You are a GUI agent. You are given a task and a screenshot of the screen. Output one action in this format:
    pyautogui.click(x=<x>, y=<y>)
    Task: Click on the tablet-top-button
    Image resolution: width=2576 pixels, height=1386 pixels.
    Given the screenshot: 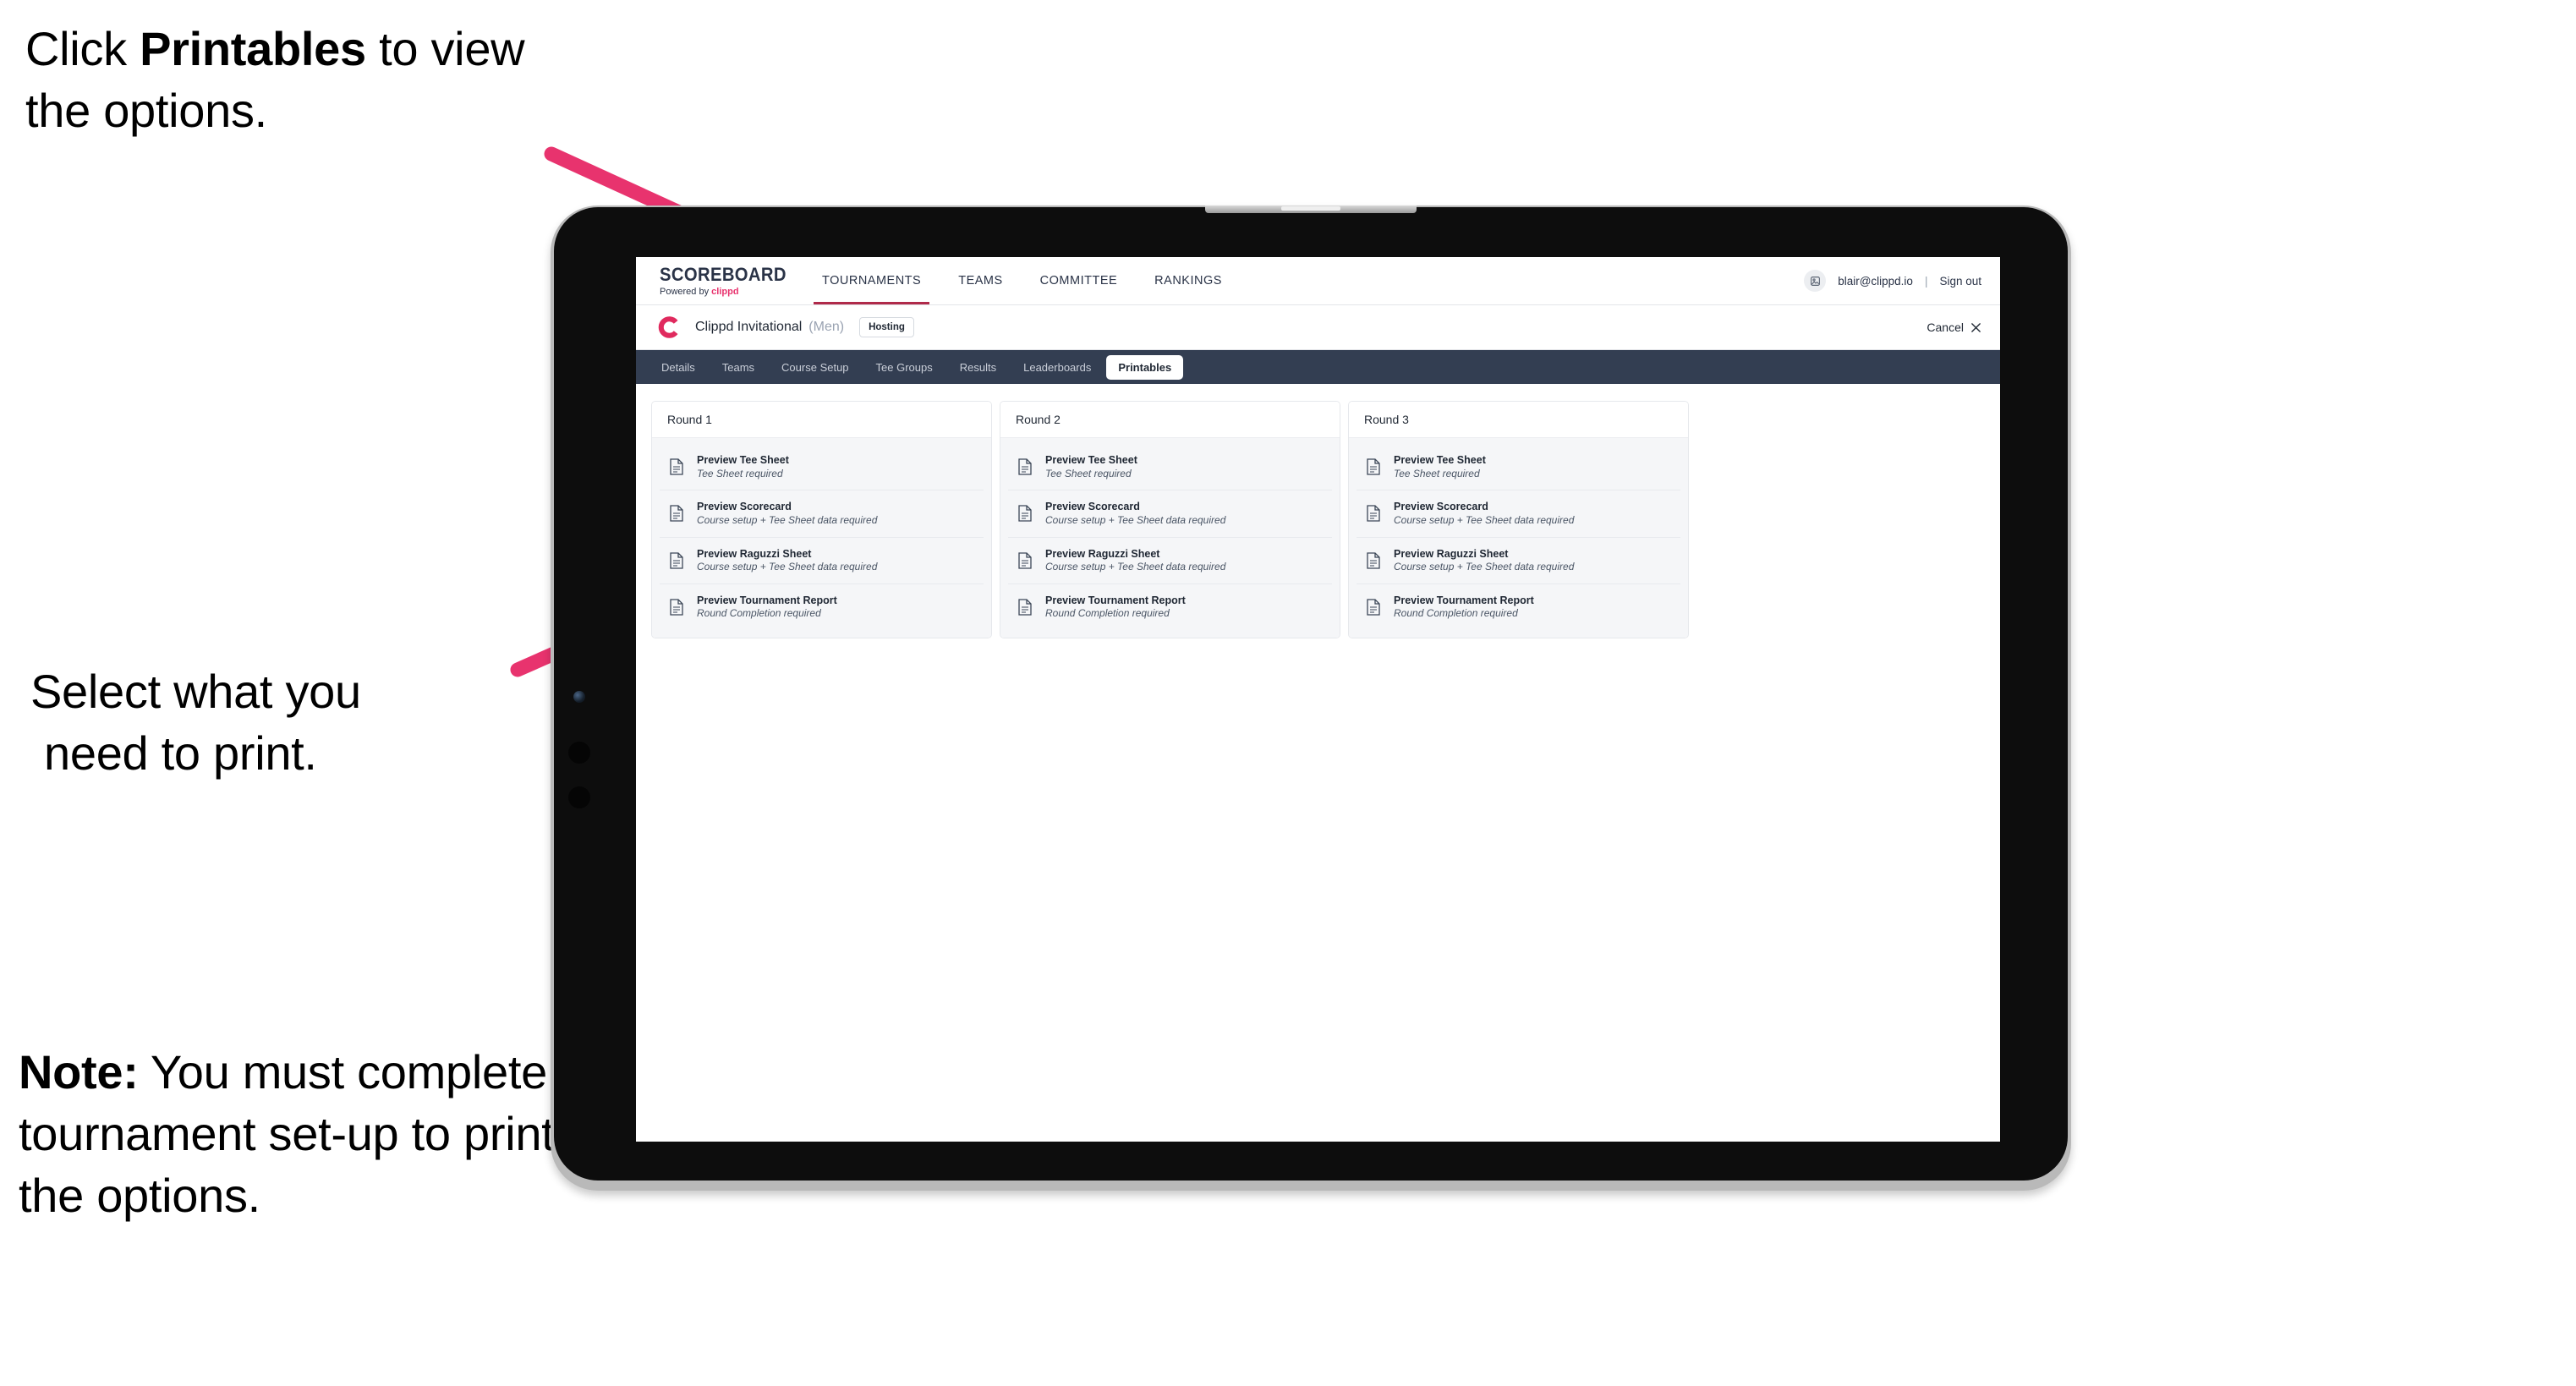 What is the action you would take?
    pyautogui.click(x=1311, y=209)
    